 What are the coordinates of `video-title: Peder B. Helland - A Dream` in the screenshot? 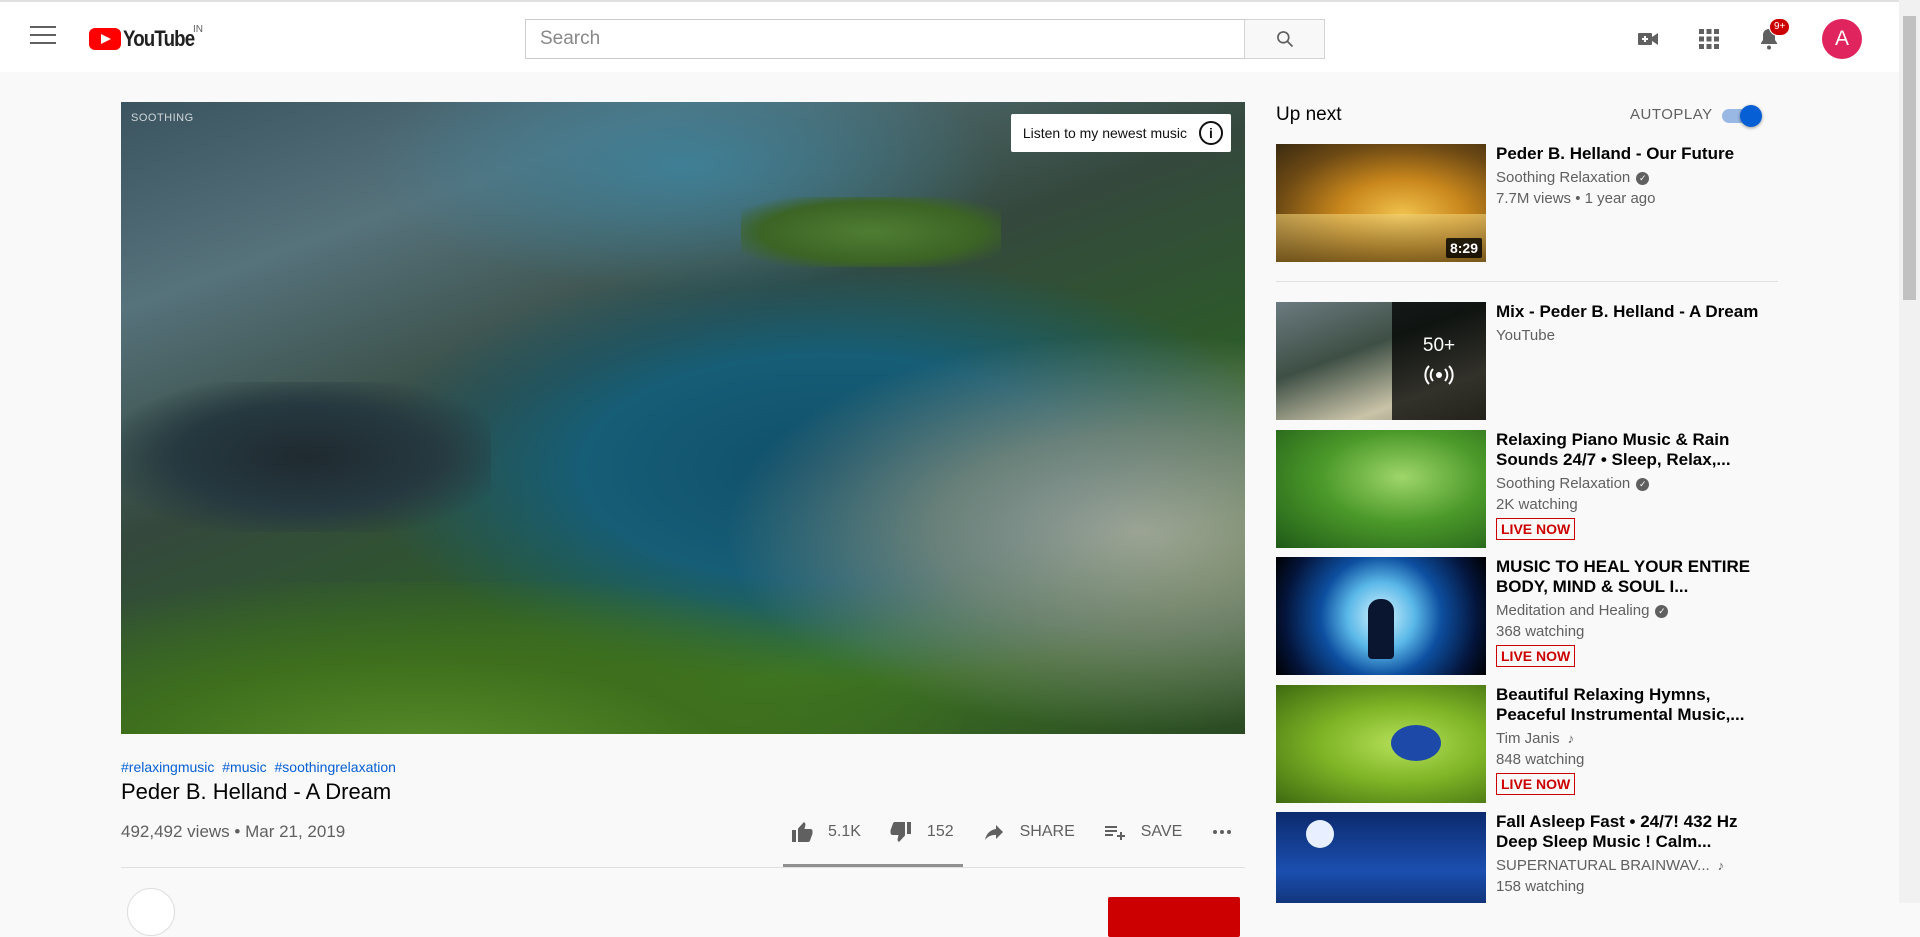 It's located at (256, 791).